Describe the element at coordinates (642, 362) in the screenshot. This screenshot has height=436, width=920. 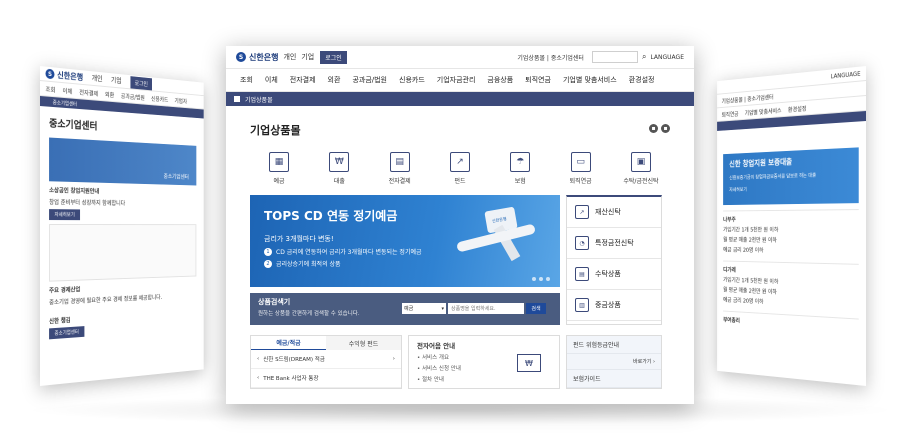
I see `guide-more-text: 바로가기` at that location.